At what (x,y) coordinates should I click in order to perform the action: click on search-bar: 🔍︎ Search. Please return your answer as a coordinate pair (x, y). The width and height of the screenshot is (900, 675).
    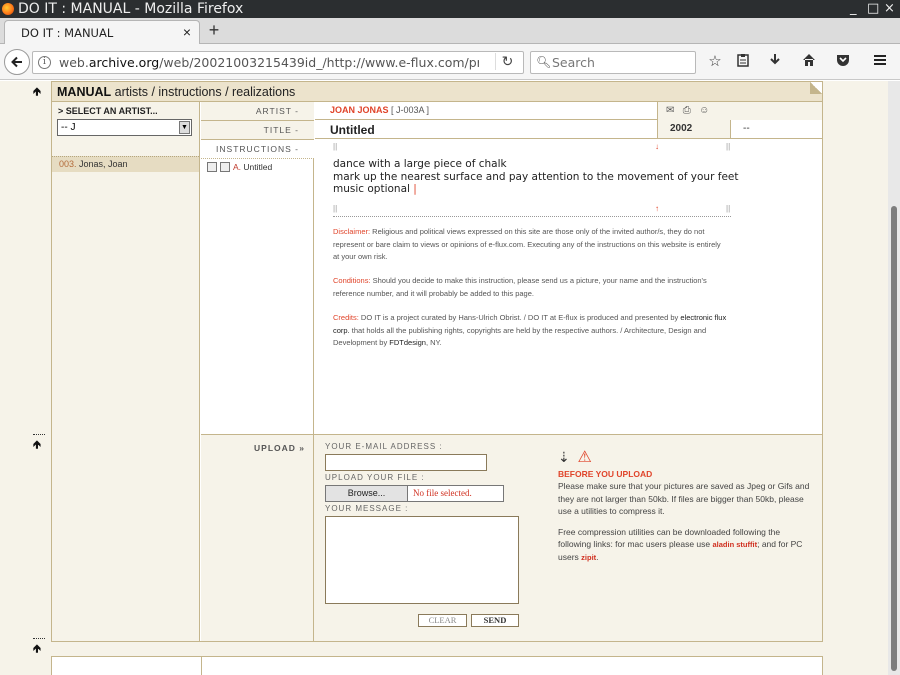
    Looking at the image, I should click on (613, 62).